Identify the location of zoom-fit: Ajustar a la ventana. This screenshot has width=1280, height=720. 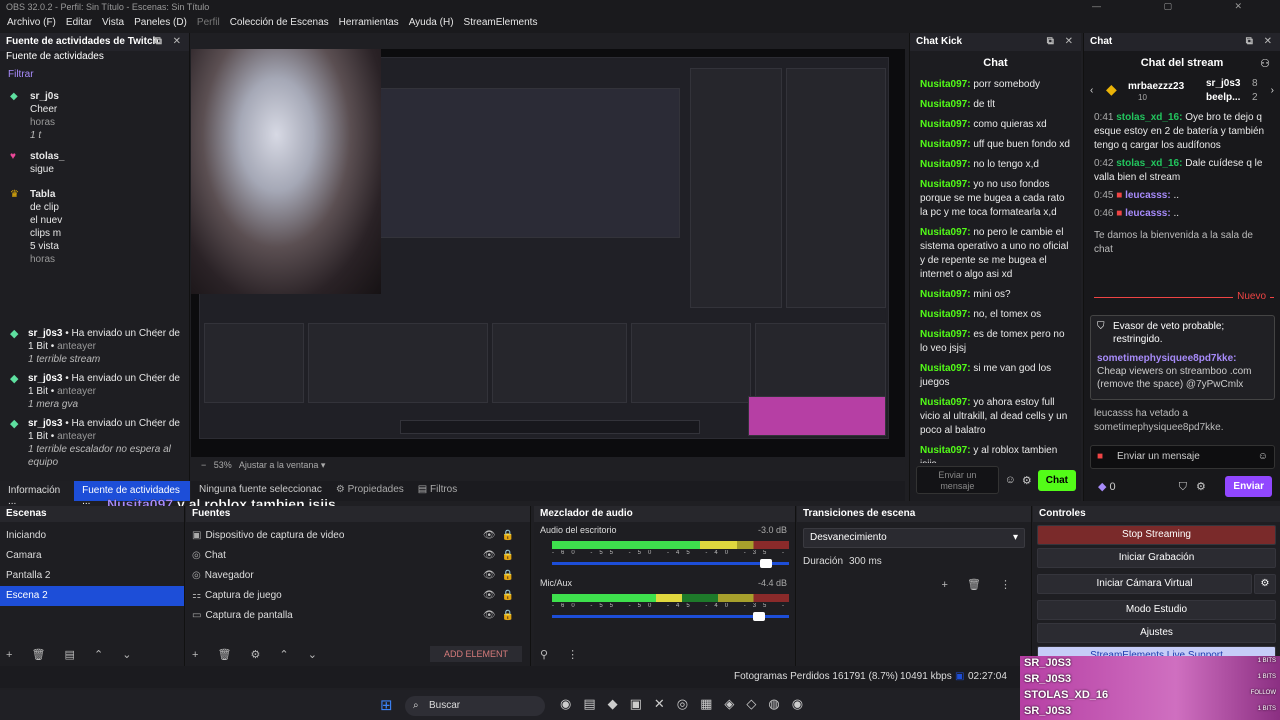
(279, 465).